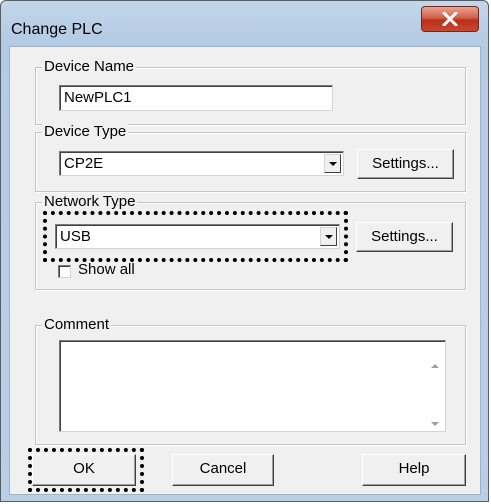  Describe the element at coordinates (201, 163) in the screenshot. I see `device-type-select: CP2E` at that location.